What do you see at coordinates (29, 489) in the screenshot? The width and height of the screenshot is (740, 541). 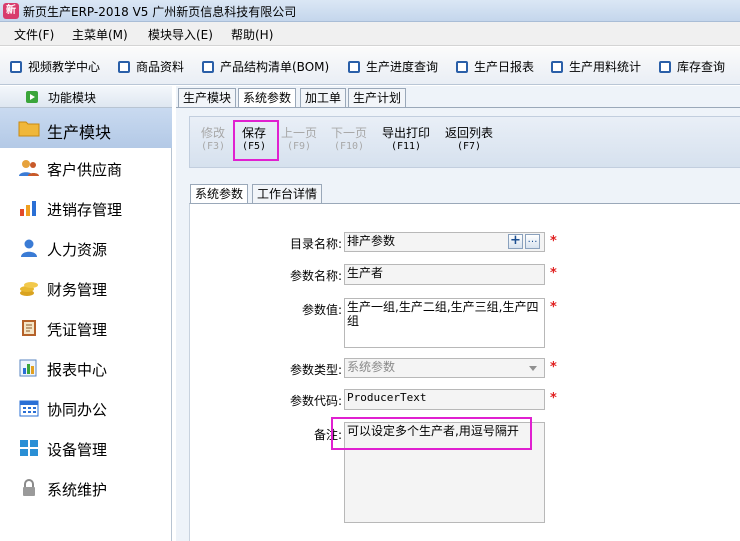 I see `lock-icon` at bounding box center [29, 489].